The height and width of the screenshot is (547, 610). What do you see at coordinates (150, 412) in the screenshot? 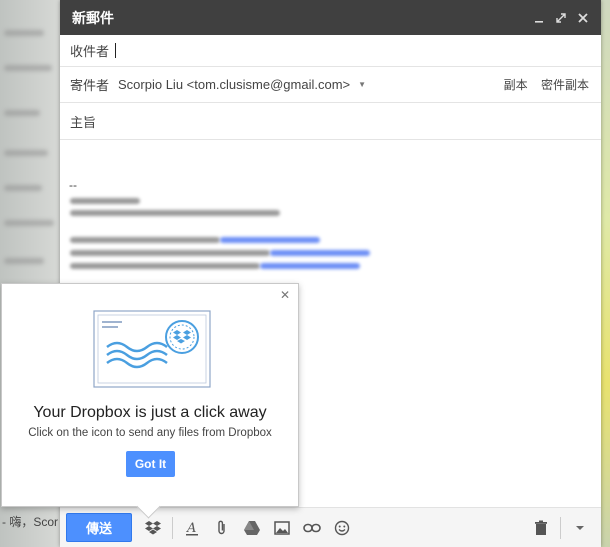
I see `popup-headline: Your Dropbox is just a click away` at bounding box center [150, 412].